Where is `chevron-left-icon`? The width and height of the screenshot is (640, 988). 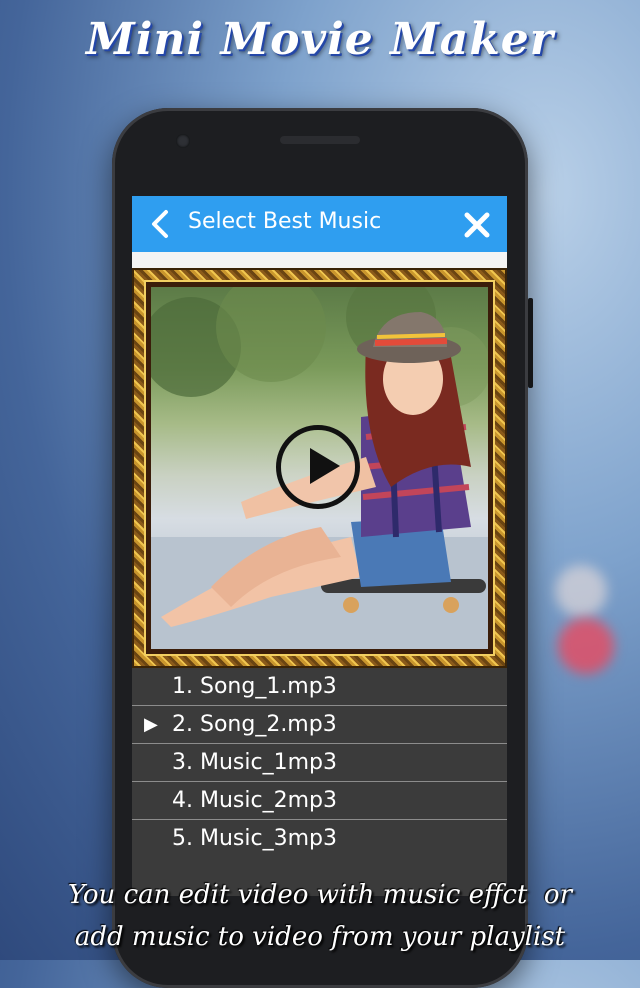 chevron-left-icon is located at coordinates (161, 224).